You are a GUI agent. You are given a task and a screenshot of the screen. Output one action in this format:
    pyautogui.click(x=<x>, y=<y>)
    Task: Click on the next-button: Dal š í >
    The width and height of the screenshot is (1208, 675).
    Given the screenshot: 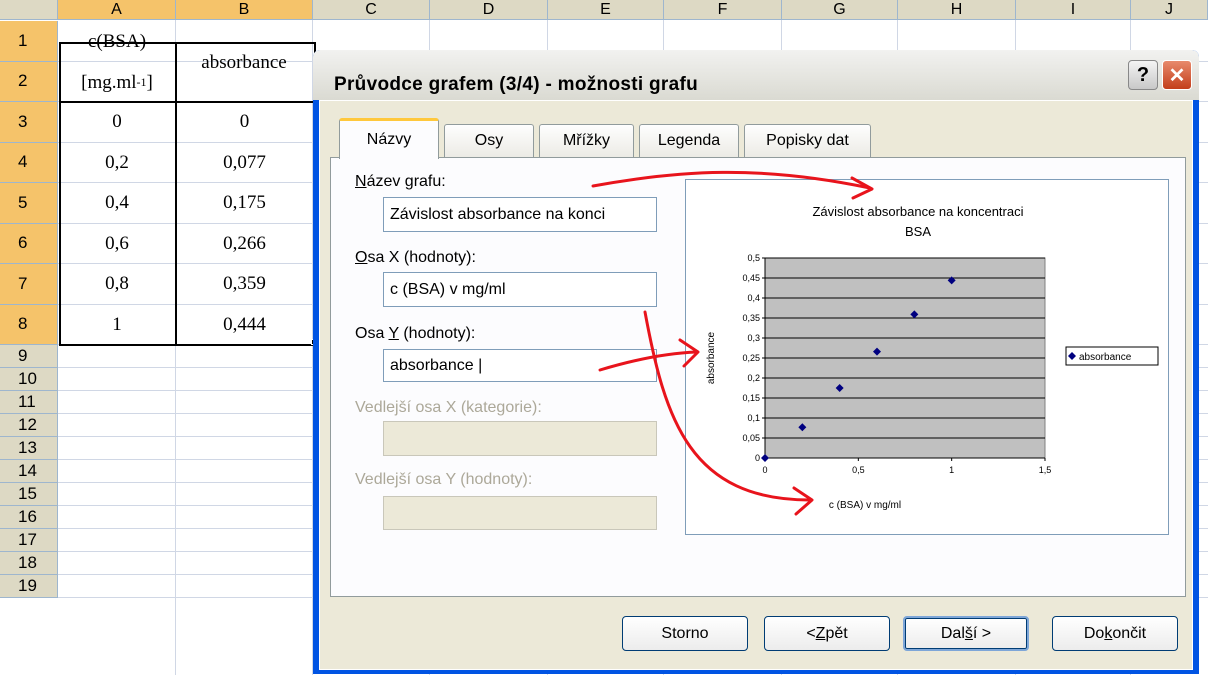 What is the action you would take?
    pyautogui.click(x=966, y=633)
    